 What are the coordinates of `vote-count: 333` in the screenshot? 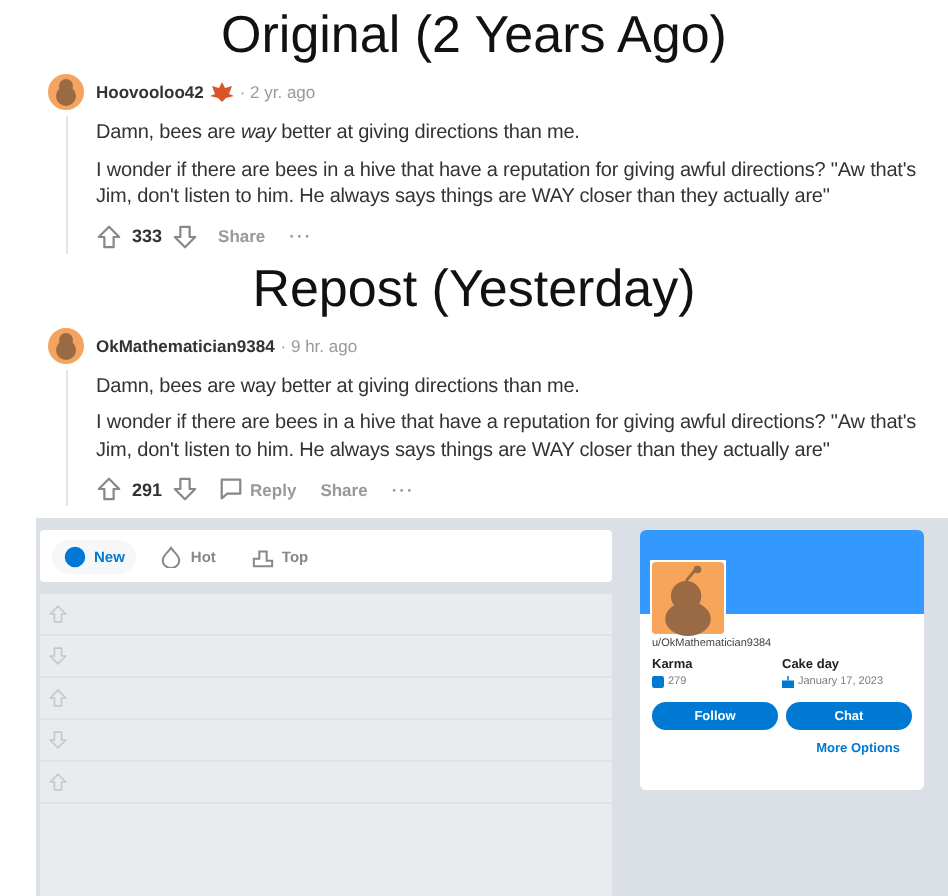 It's located at (147, 236).